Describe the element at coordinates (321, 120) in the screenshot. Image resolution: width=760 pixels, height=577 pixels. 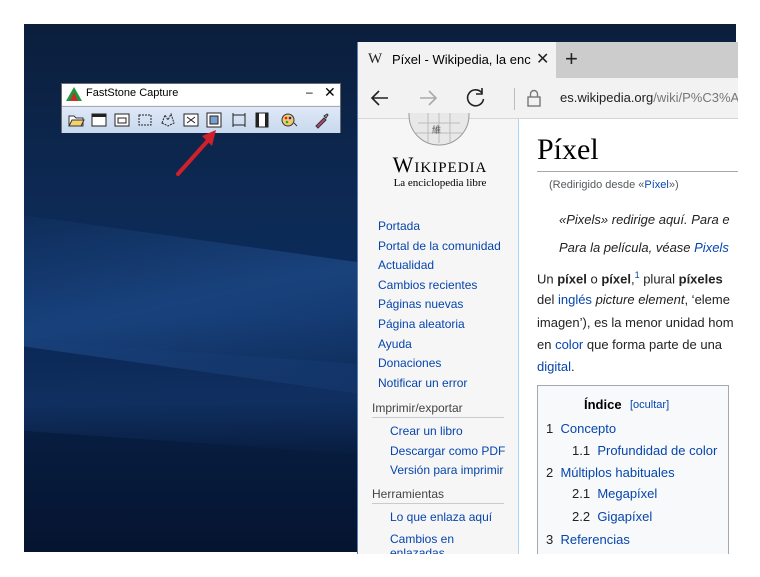
I see `settings-icon` at that location.